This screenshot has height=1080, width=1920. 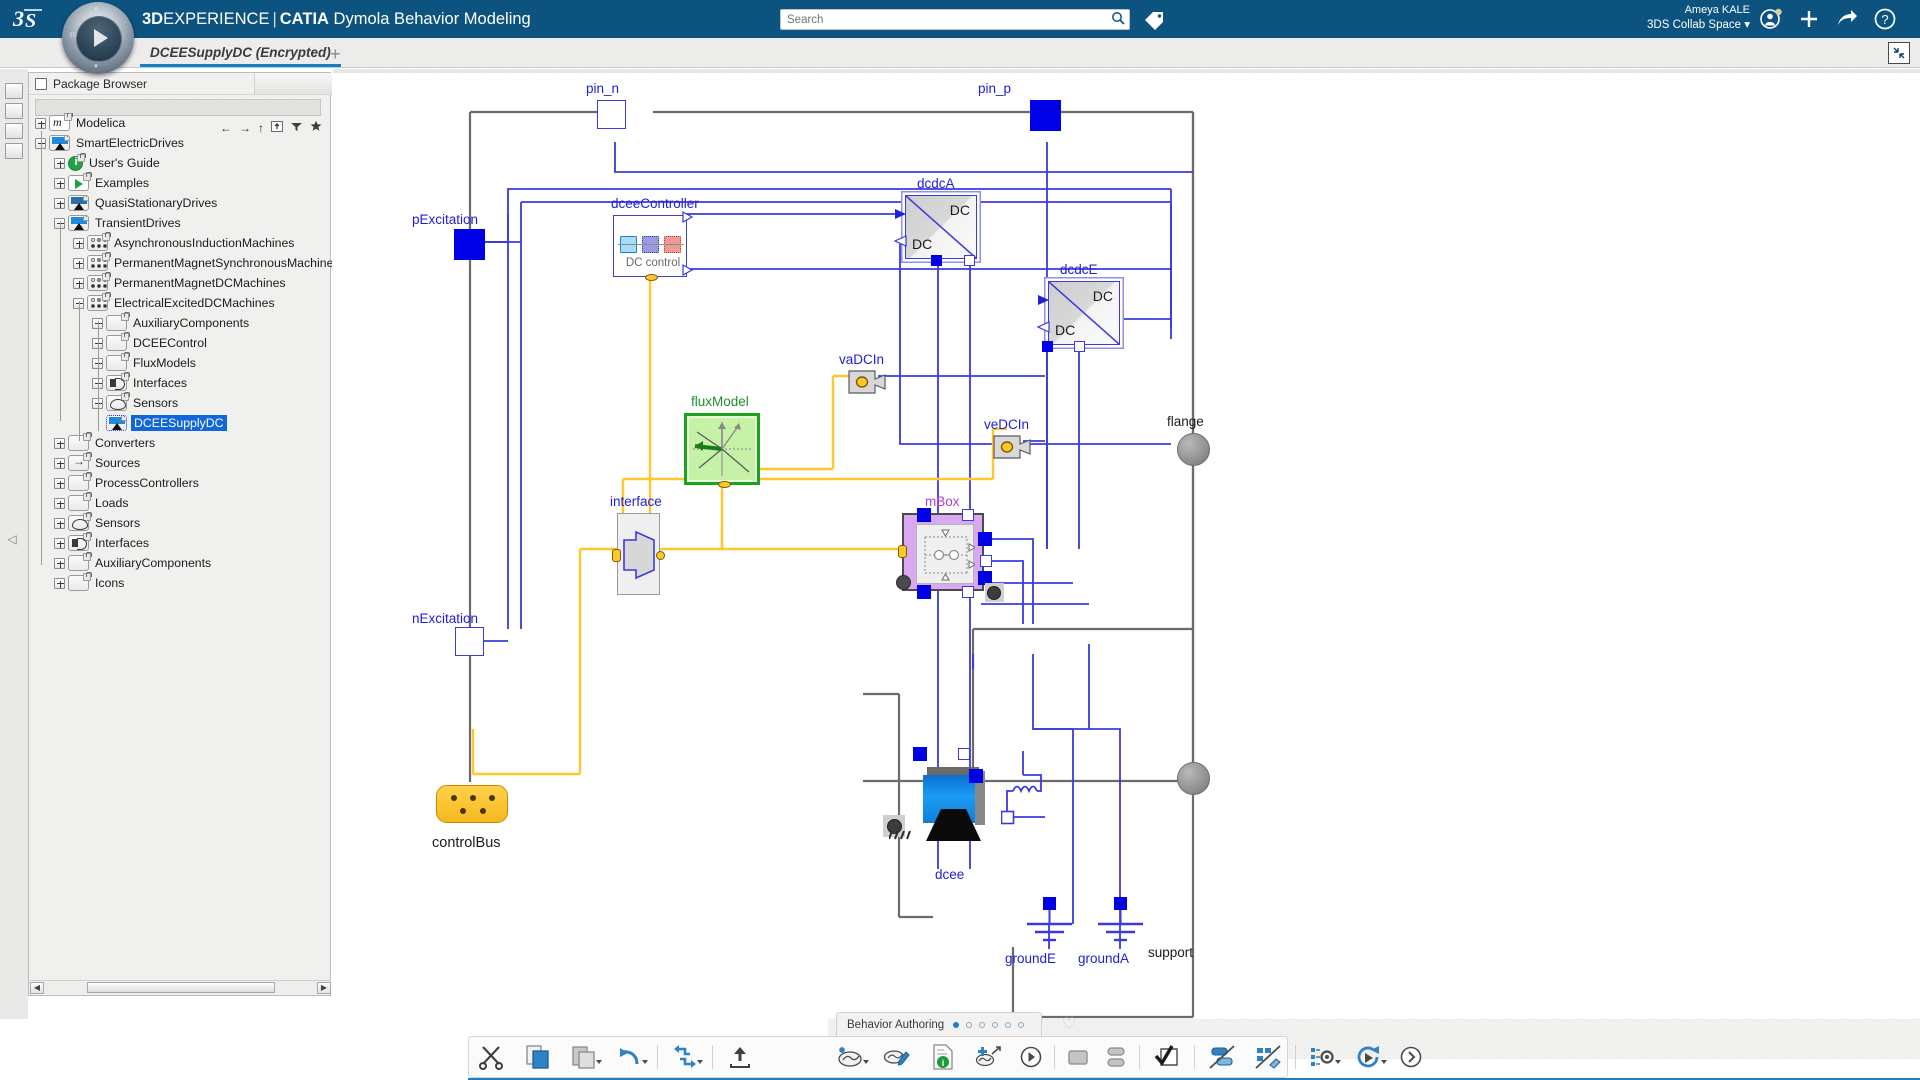 I want to click on component-interface, so click(x=638, y=554).